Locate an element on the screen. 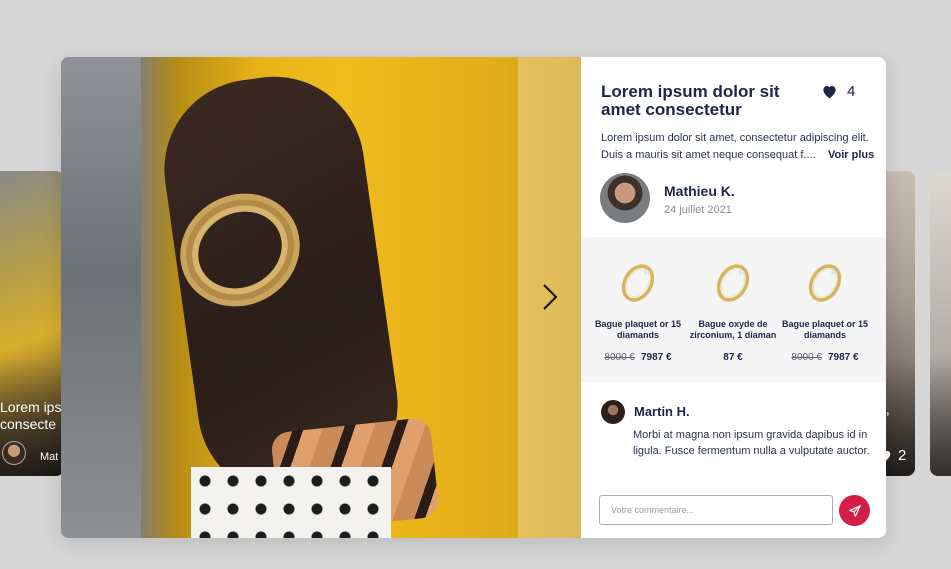 The height and width of the screenshot is (569, 951). photo-skirt is located at coordinates (291, 502).